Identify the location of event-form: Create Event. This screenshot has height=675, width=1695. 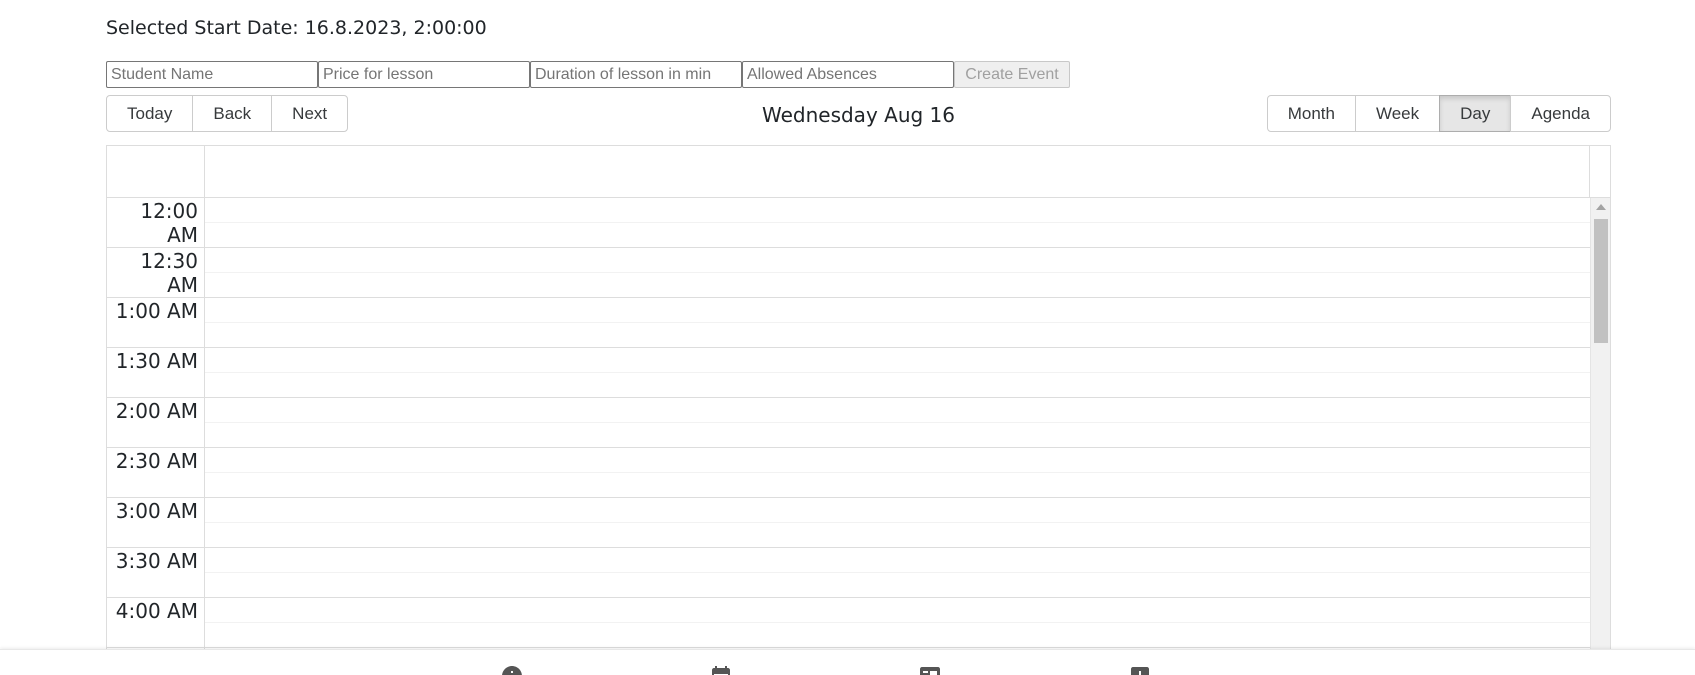
(588, 74).